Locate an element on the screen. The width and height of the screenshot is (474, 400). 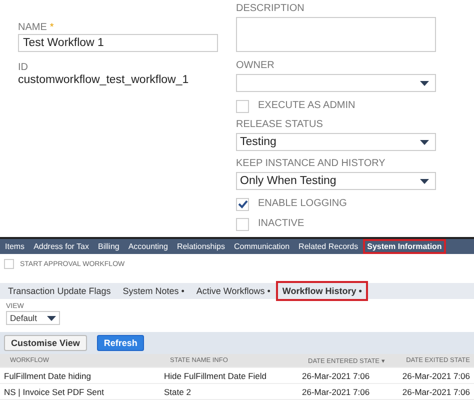
tab: Accounting is located at coordinates (148, 247).